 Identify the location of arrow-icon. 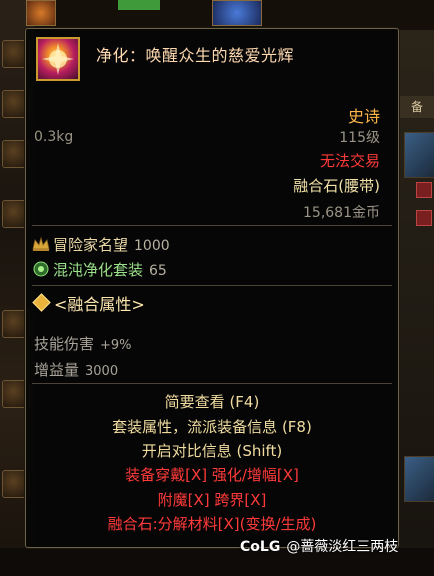
(139, 5).